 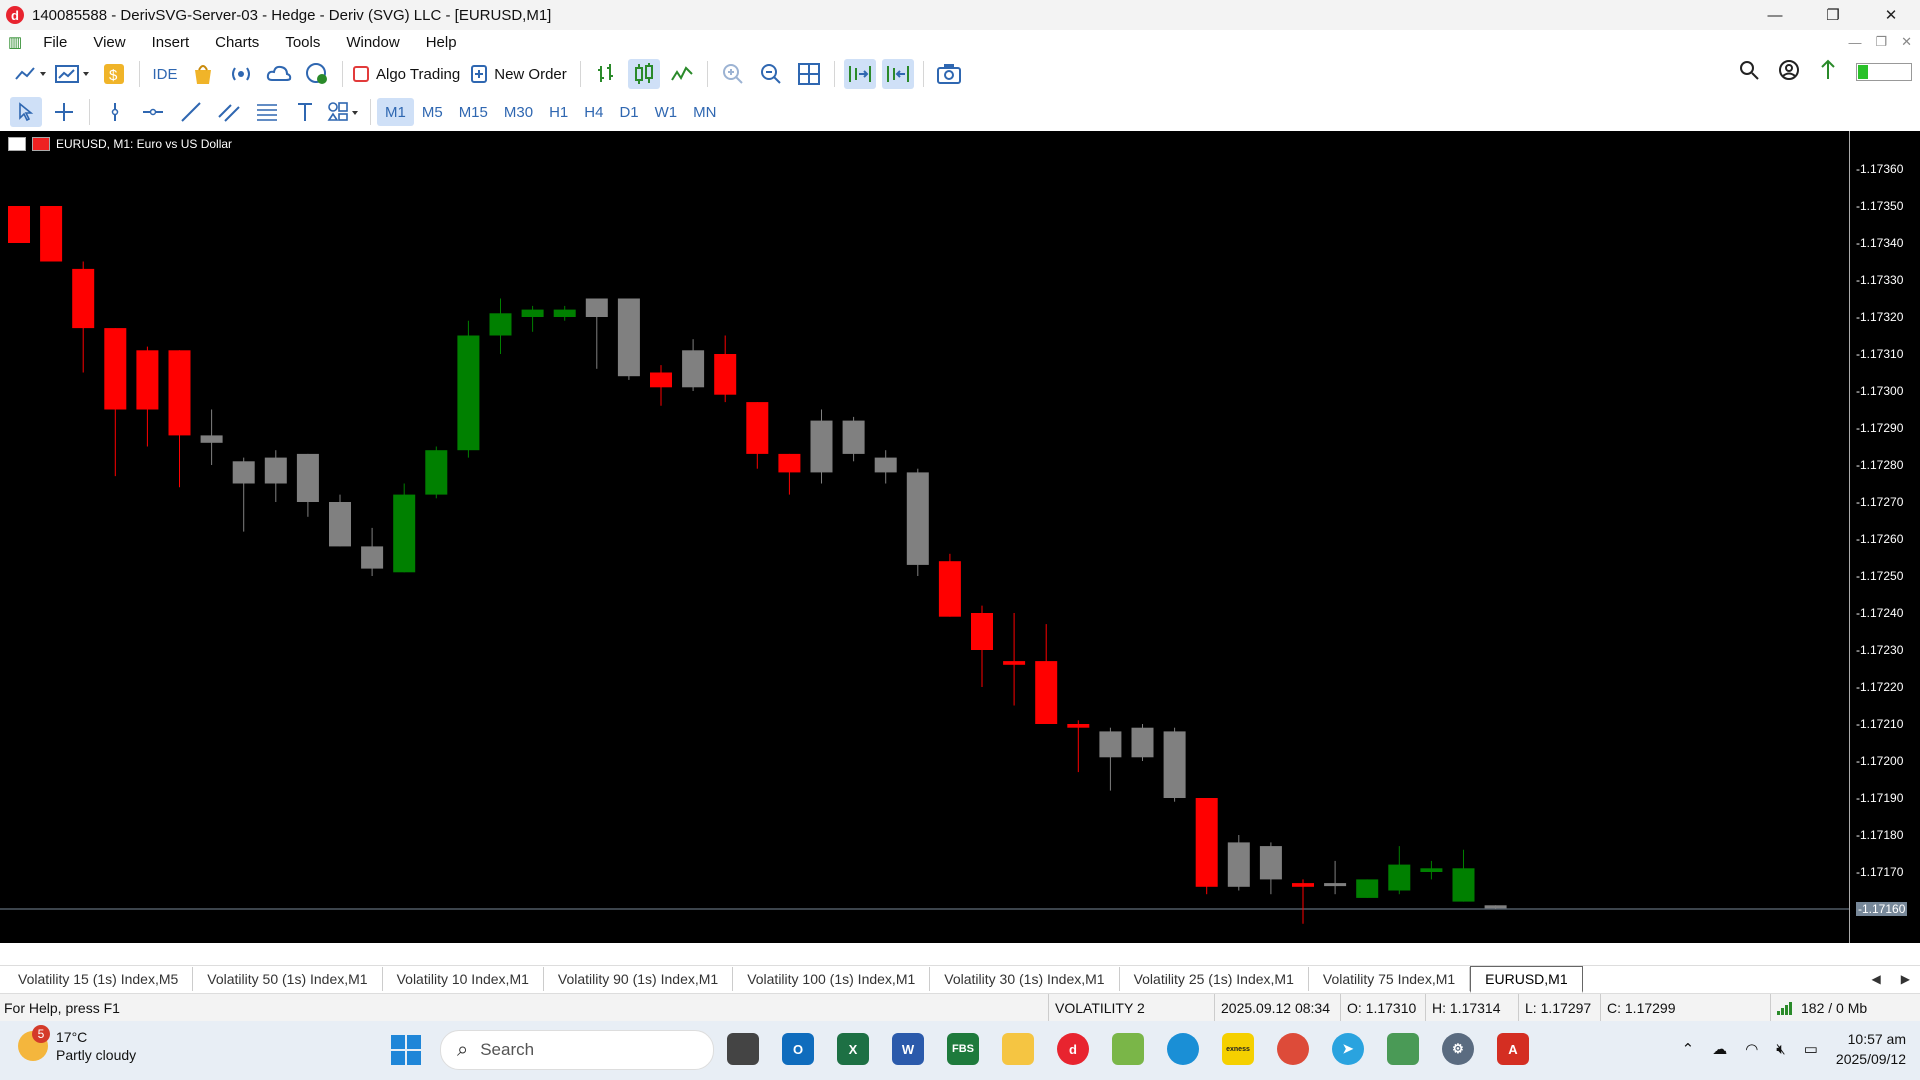 What do you see at coordinates (743, 1049) in the screenshot?
I see `task-view-icon` at bounding box center [743, 1049].